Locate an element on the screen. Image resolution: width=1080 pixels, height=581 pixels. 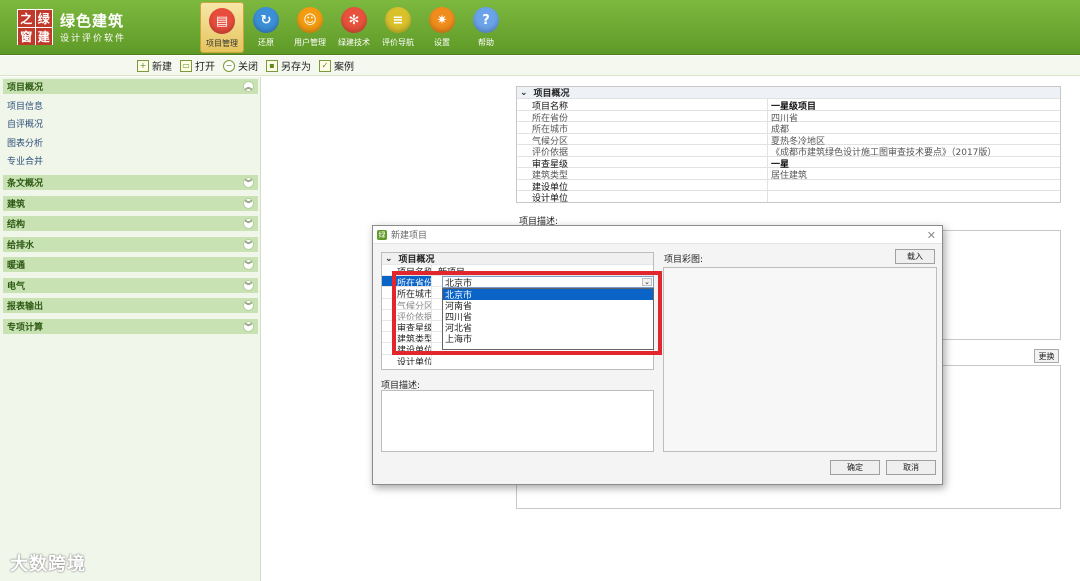
sidebar-item-1: 自评概况 is located at coordinates (25, 123).